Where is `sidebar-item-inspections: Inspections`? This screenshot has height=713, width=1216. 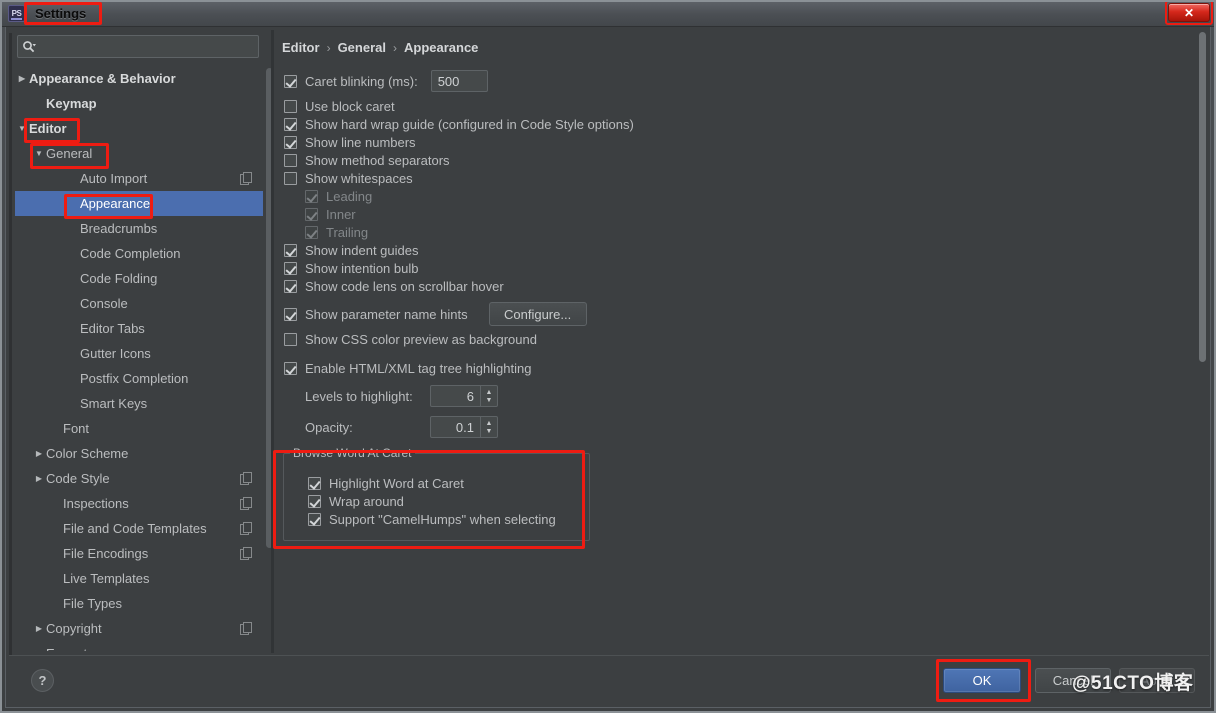 sidebar-item-inspections: Inspections is located at coordinates (139, 503).